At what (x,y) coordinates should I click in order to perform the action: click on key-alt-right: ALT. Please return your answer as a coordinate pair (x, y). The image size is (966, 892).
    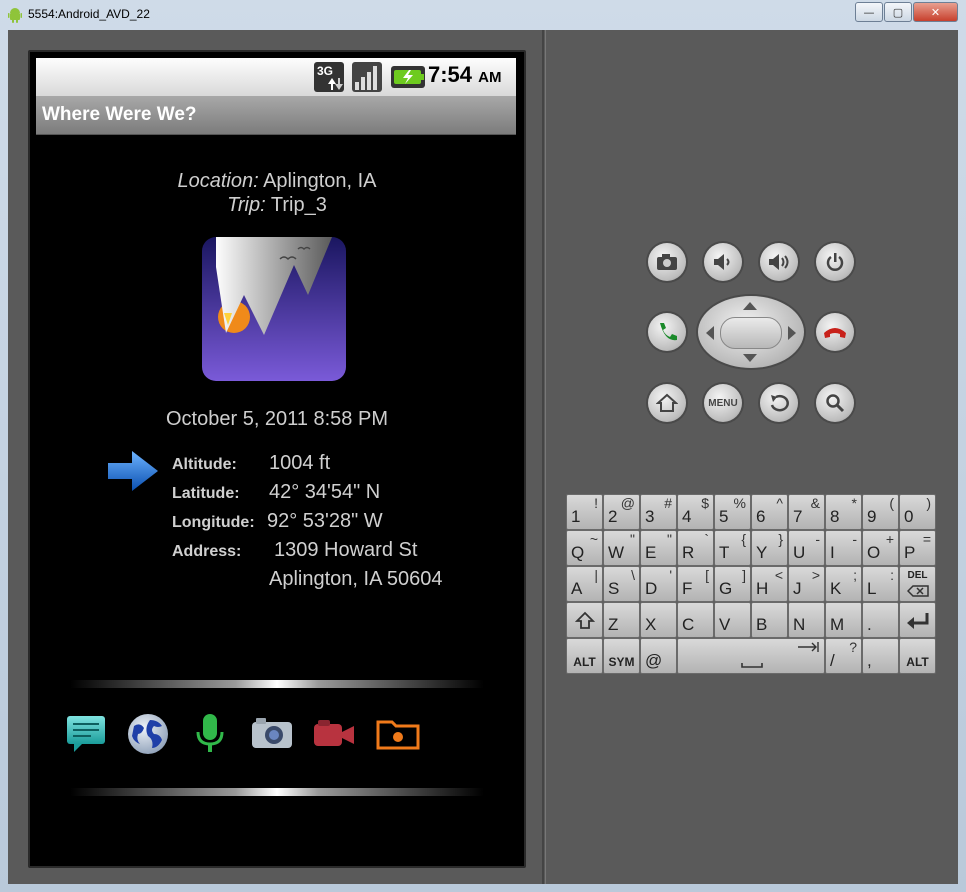
    Looking at the image, I should click on (917, 656).